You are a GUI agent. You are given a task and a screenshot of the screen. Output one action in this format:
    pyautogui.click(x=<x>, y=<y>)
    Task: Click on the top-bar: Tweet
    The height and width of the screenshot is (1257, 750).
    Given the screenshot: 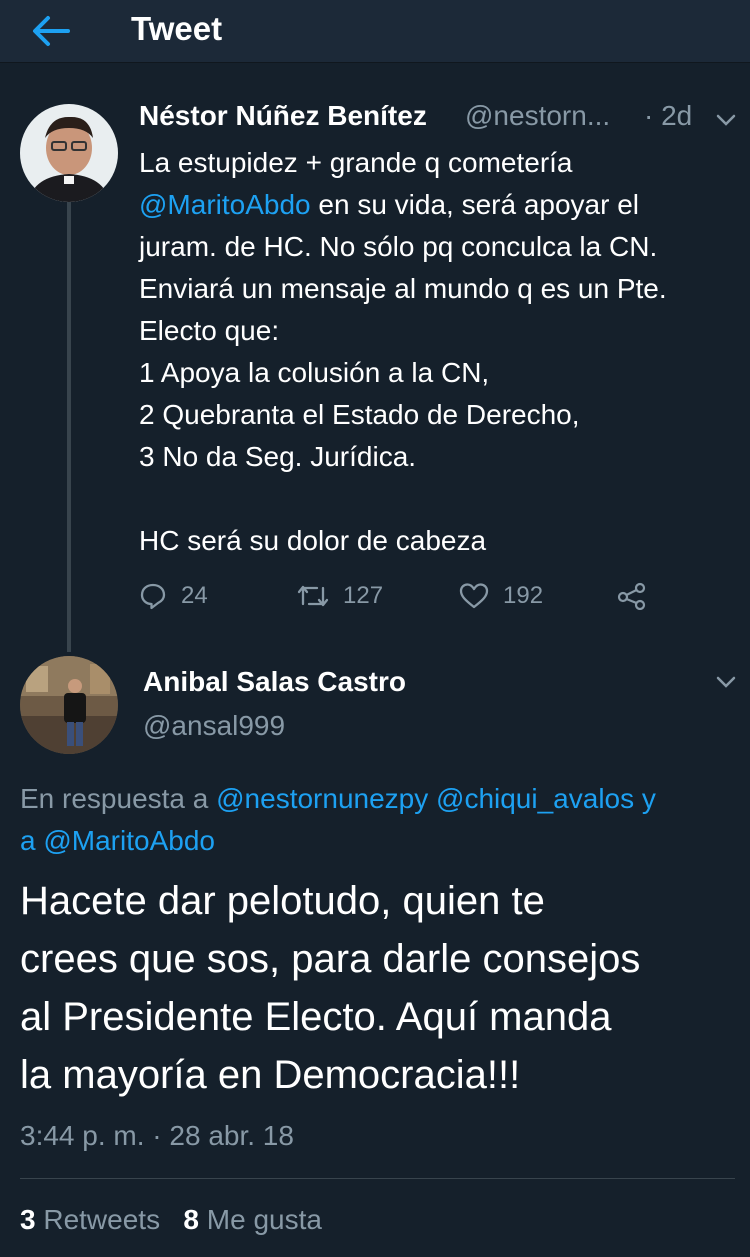 What is the action you would take?
    pyautogui.click(x=375, y=31)
    